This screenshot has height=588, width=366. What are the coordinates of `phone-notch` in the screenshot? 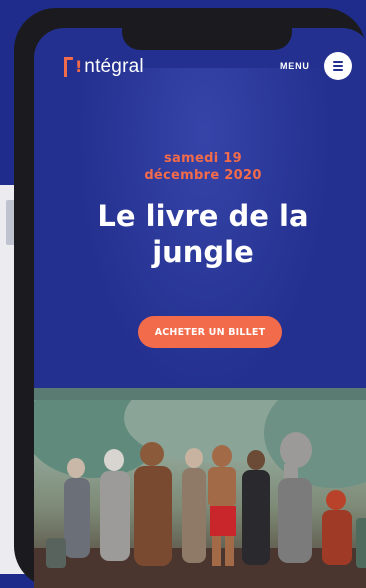 It's located at (207, 39).